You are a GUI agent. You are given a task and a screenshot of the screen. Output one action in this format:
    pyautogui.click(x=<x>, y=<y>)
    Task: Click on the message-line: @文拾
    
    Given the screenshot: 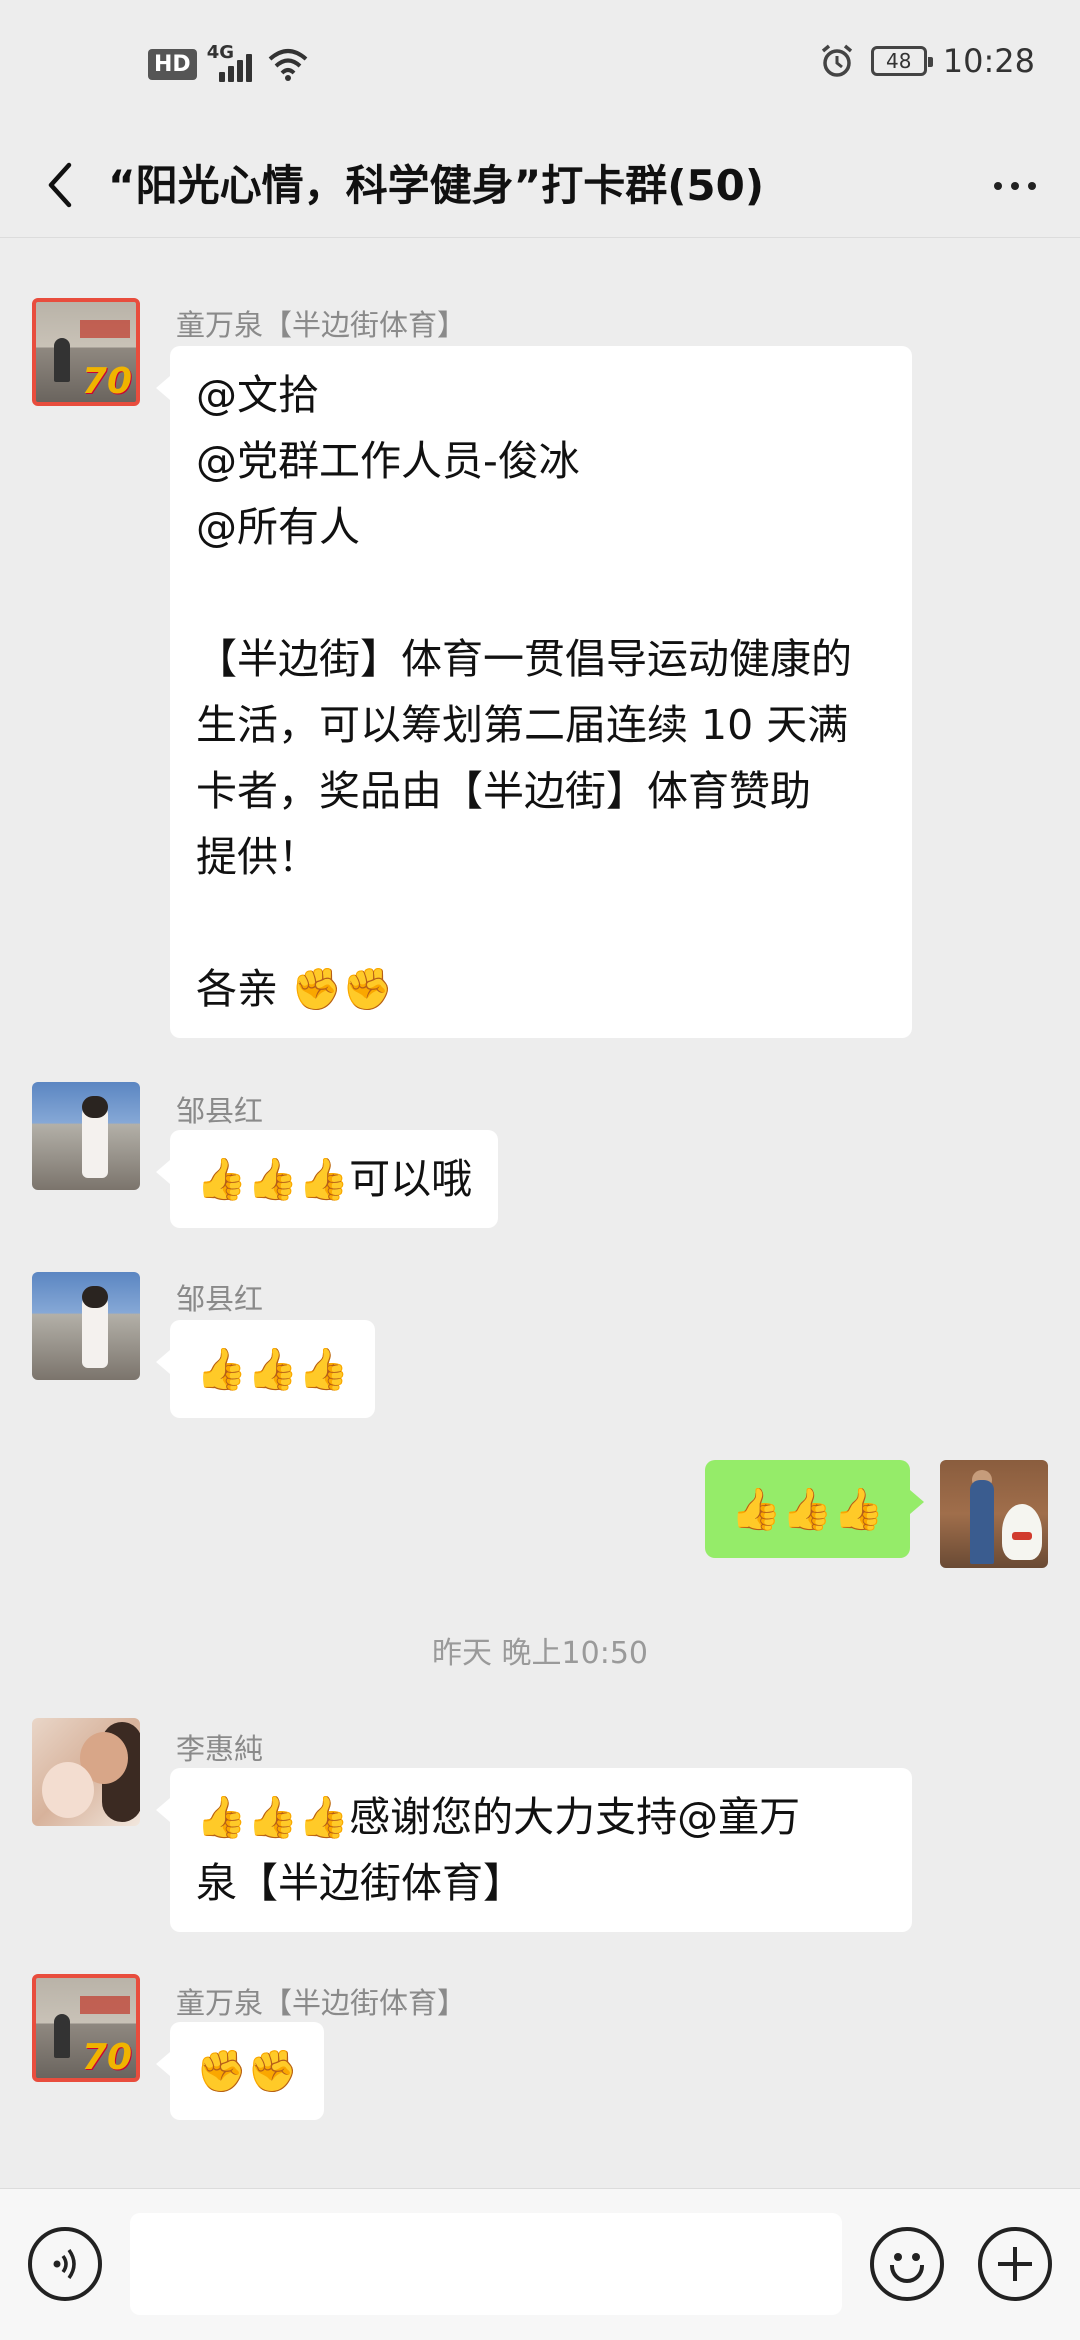 What is the action you would take?
    pyautogui.click(x=257, y=395)
    